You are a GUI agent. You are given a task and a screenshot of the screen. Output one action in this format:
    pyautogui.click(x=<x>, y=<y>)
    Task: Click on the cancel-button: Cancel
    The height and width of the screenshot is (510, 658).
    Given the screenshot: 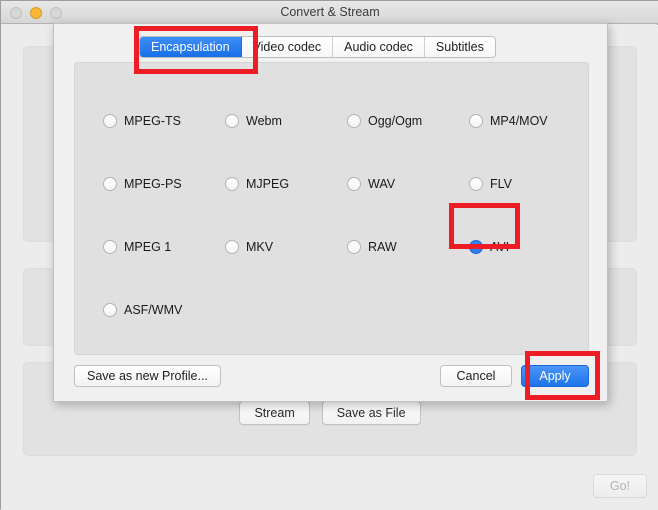 What is the action you would take?
    pyautogui.click(x=476, y=376)
    